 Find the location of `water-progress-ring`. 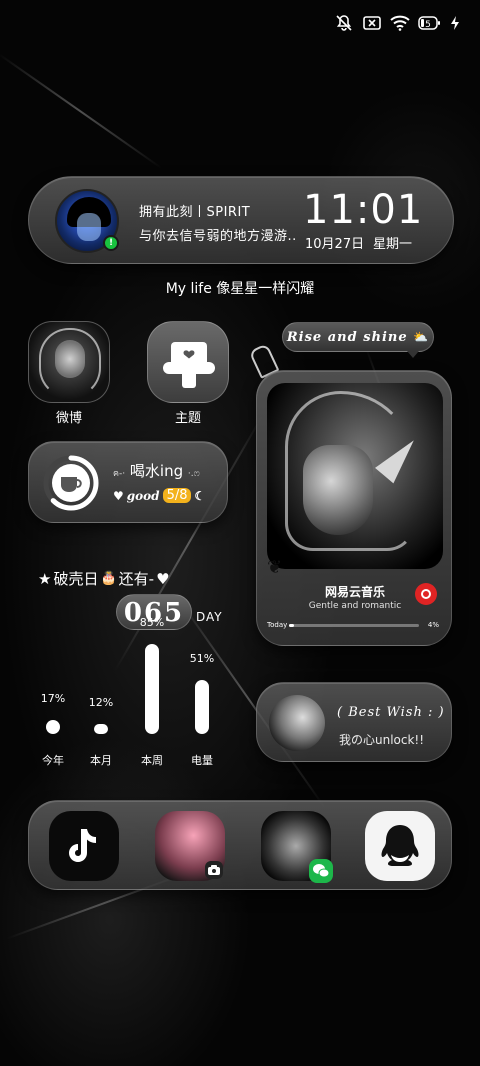

water-progress-ring is located at coordinates (71, 483).